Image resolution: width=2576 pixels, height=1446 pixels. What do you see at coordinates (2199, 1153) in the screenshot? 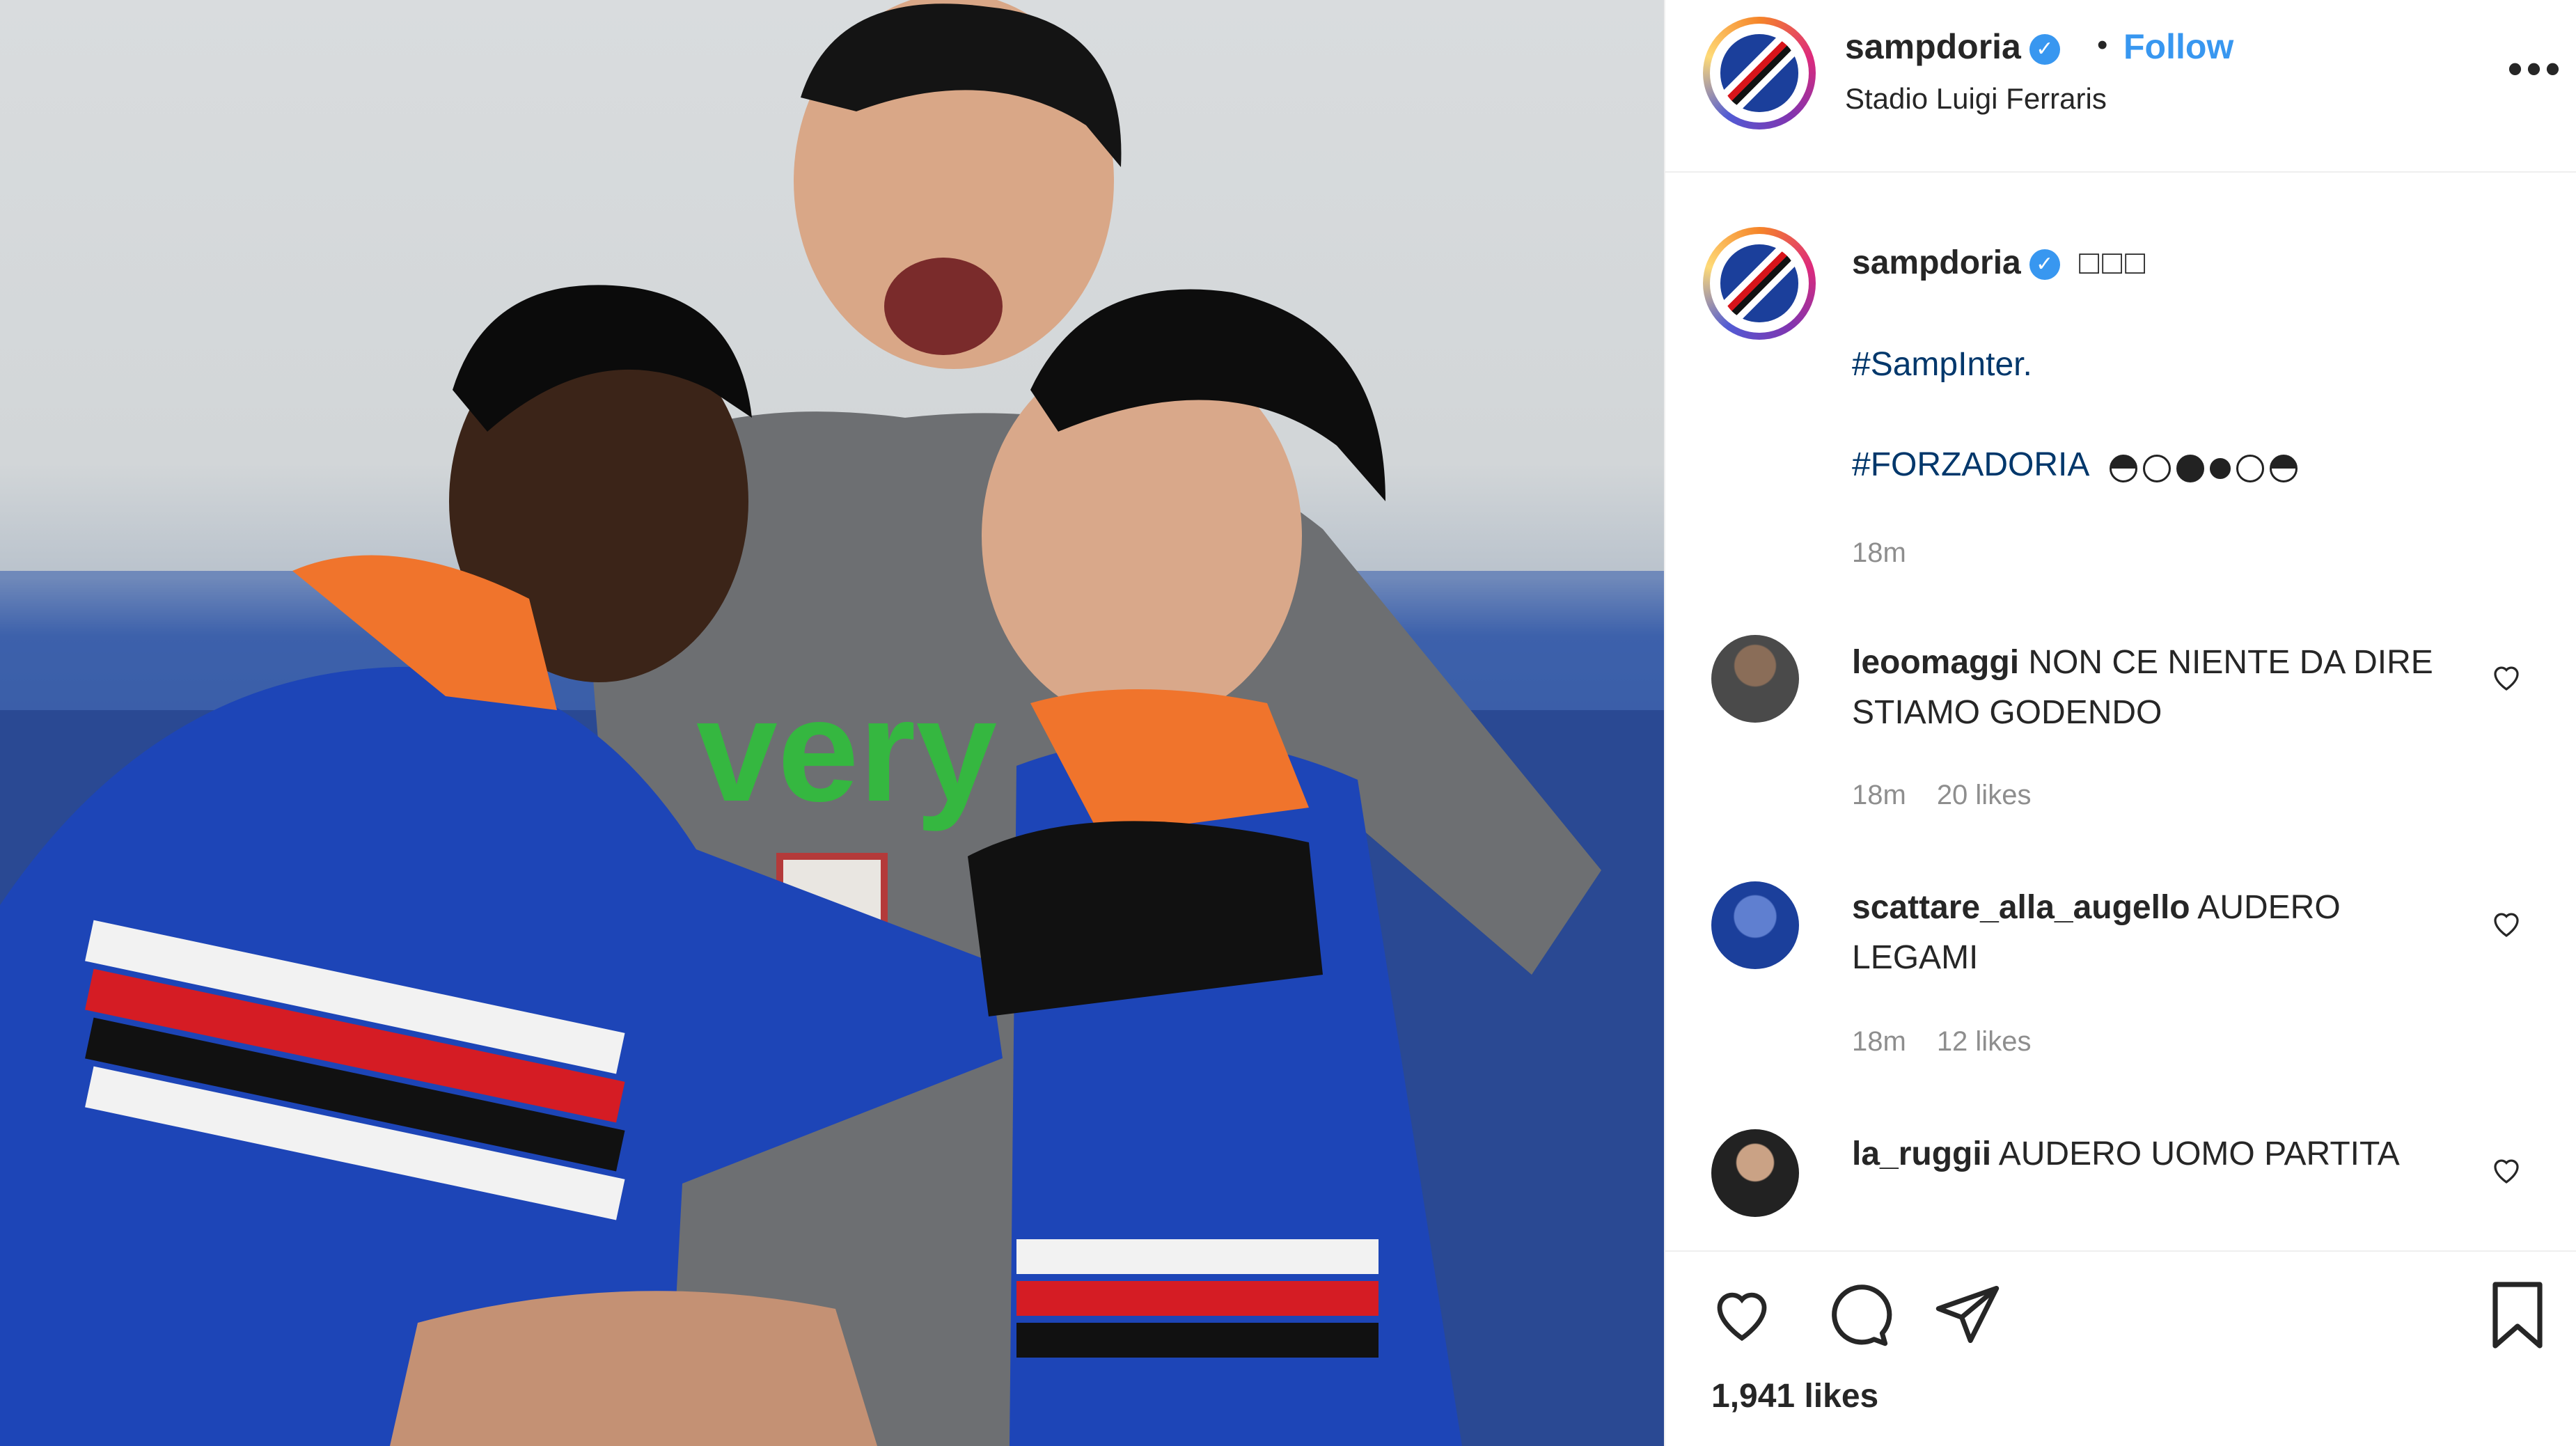
I see `comment-text: AUDERO UOMO PARTITA` at bounding box center [2199, 1153].